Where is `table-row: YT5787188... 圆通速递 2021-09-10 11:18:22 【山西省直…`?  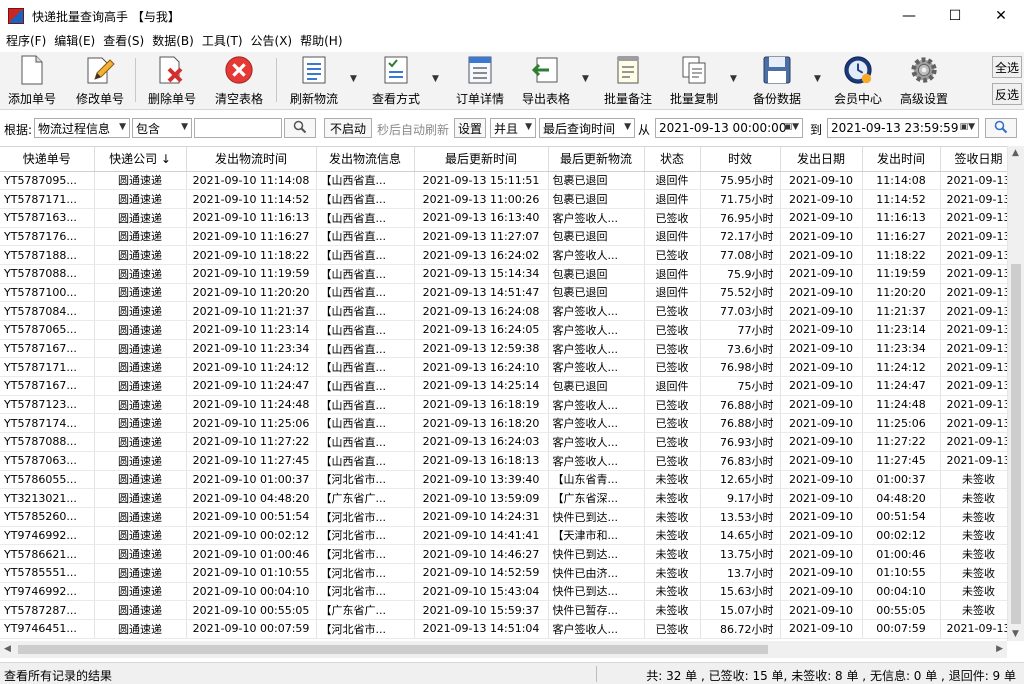
table-row: YT5787188... 圆通速递 2021-09-10 11:18:22 【山西省直… is located at coordinates (509, 255).